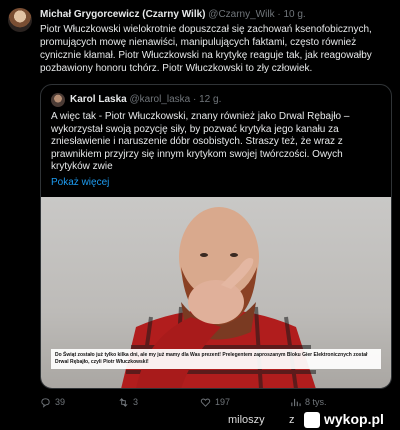 The image size is (400, 430). I want to click on quote-author-handle: @karol_laska, so click(159, 100).